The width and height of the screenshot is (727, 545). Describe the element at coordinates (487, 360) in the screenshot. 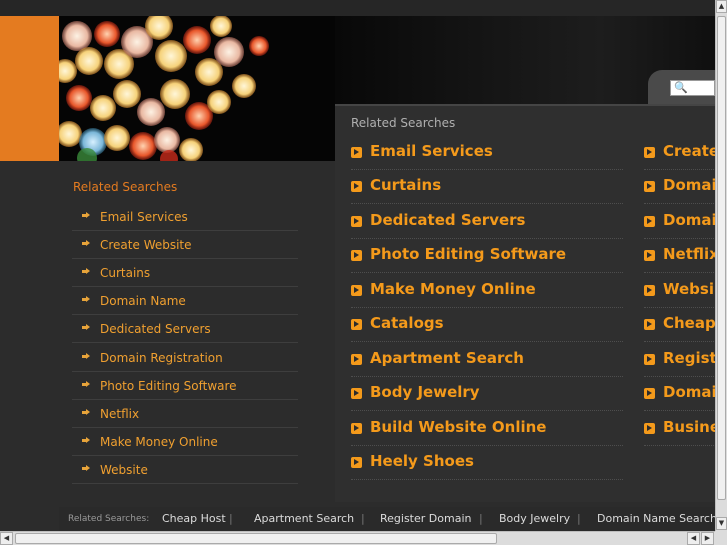

I see `main-link-apartment-search: Apartment Search` at that location.